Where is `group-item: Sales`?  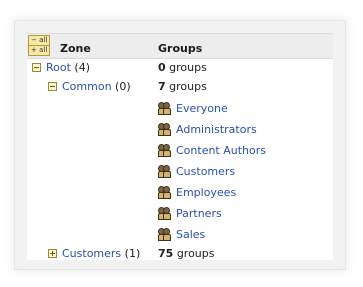
group-item: Sales is located at coordinates (181, 234).